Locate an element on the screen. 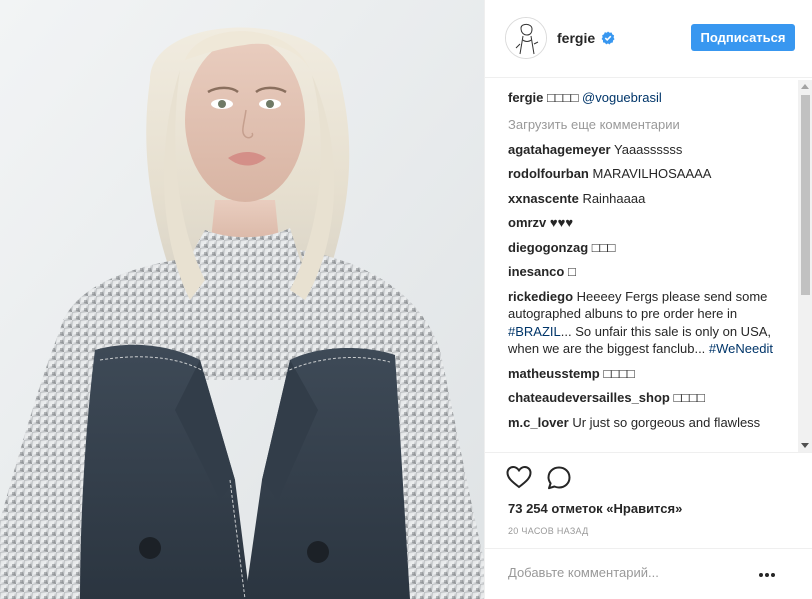 This screenshot has height=599, width=812. comment-bubble-icon is located at coordinates (559, 478).